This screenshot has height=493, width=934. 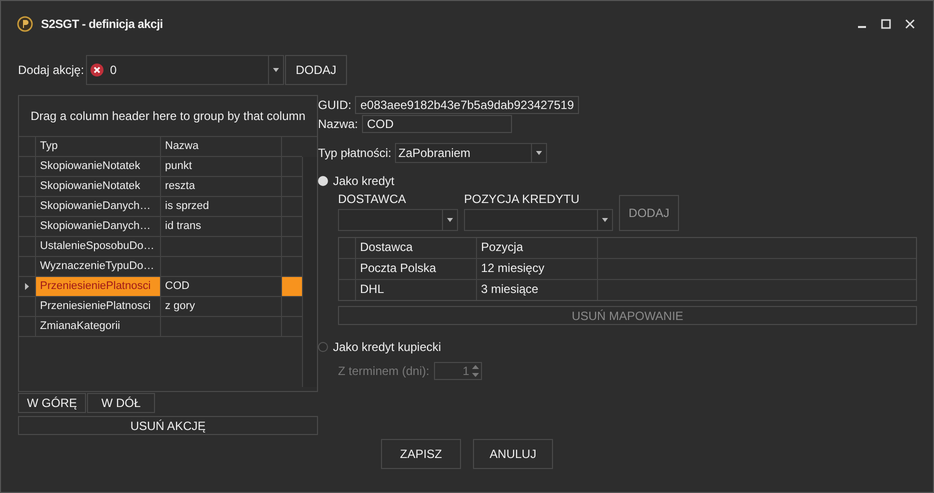 I want to click on table-cell: punkt, so click(x=221, y=166).